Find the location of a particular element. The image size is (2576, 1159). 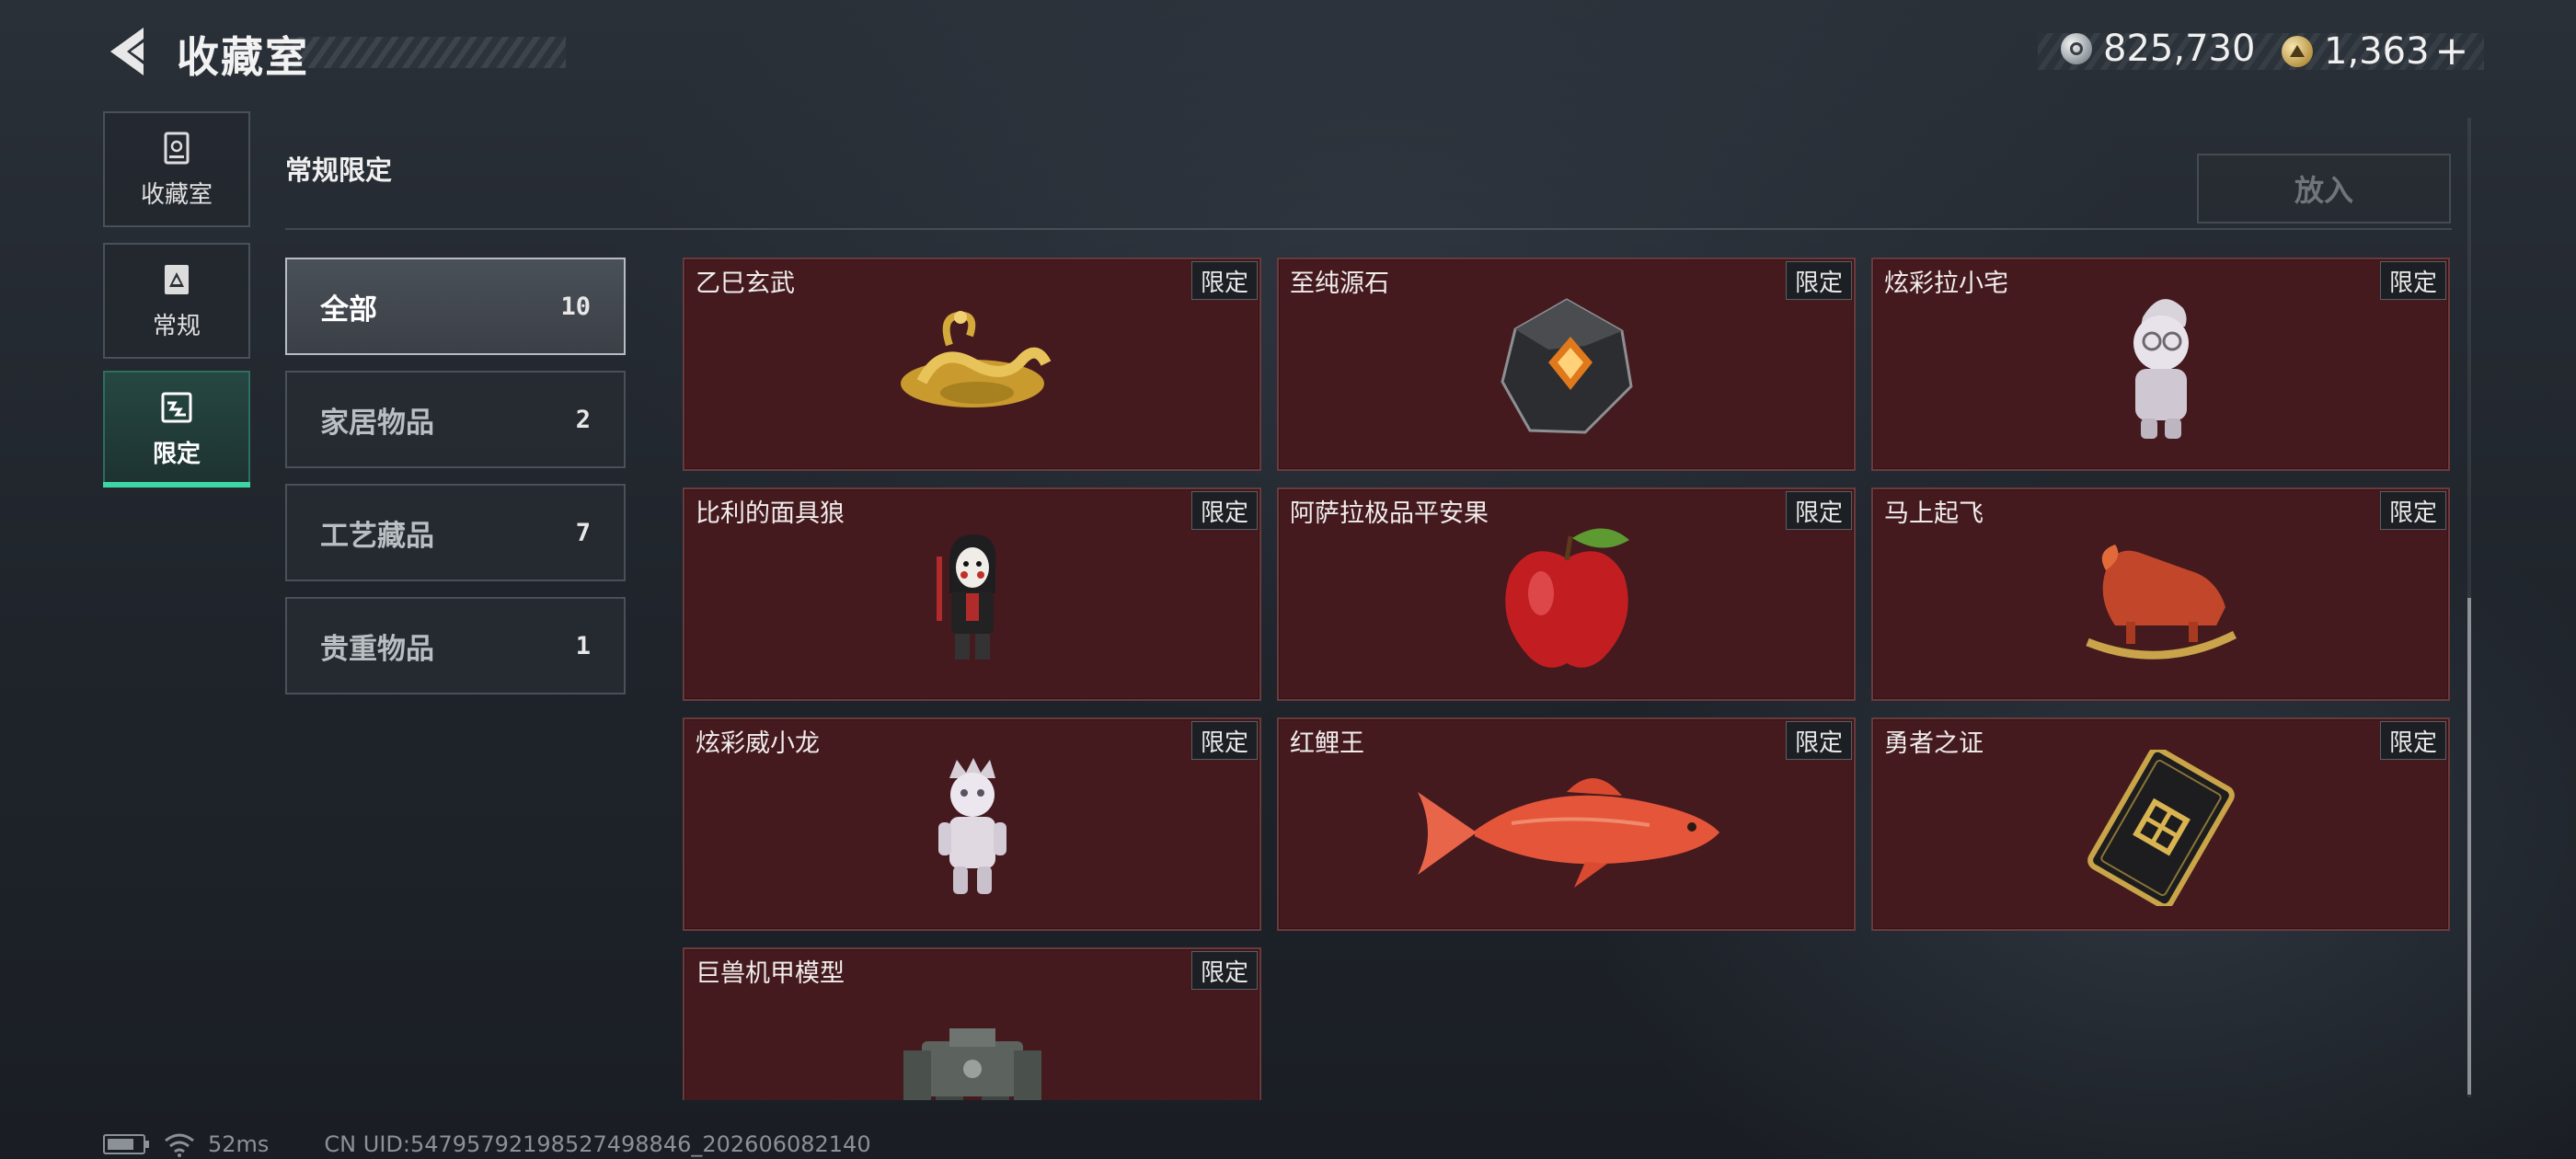

filter-count: 2 is located at coordinates (583, 419).